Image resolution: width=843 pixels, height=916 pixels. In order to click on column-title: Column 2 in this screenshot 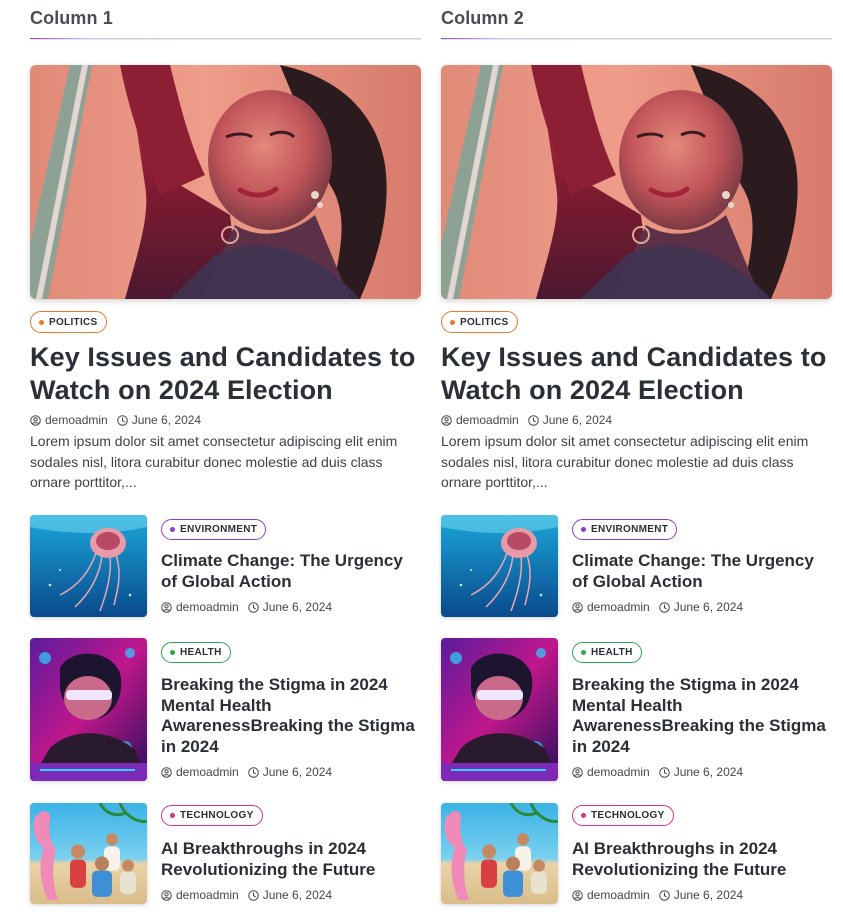, I will do `click(482, 18)`.